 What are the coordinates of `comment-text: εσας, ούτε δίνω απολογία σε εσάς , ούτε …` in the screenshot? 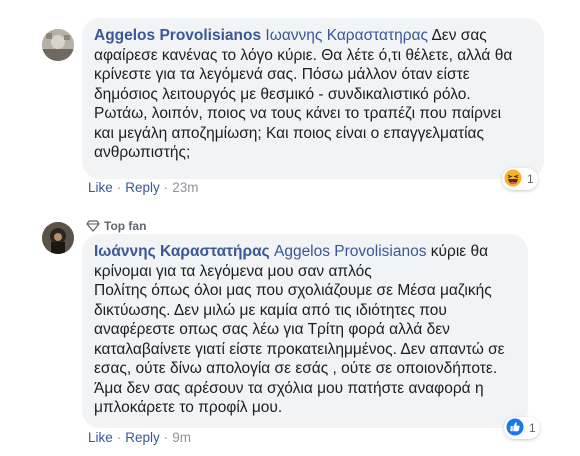 It's located at (296, 368).